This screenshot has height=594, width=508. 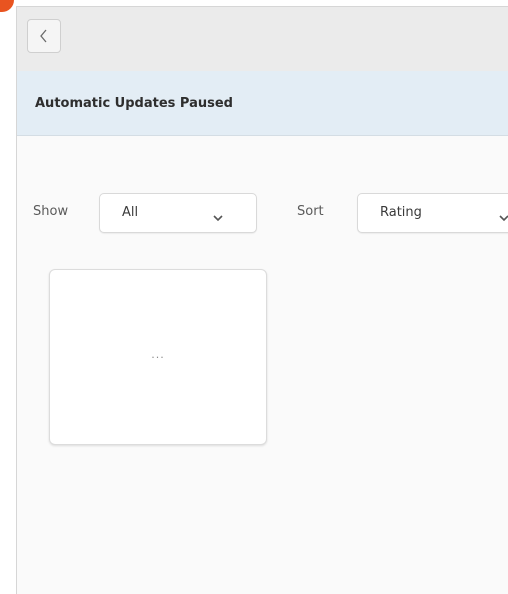 I want to click on back-button, so click(x=44, y=36).